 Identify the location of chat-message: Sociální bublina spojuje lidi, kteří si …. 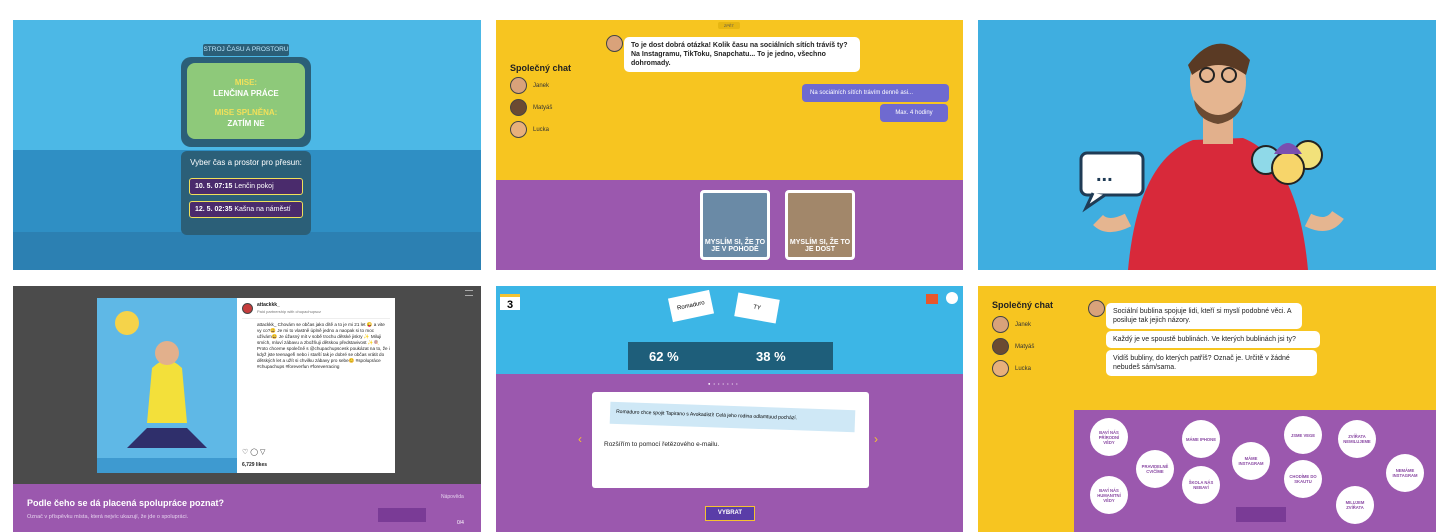
(1204, 316).